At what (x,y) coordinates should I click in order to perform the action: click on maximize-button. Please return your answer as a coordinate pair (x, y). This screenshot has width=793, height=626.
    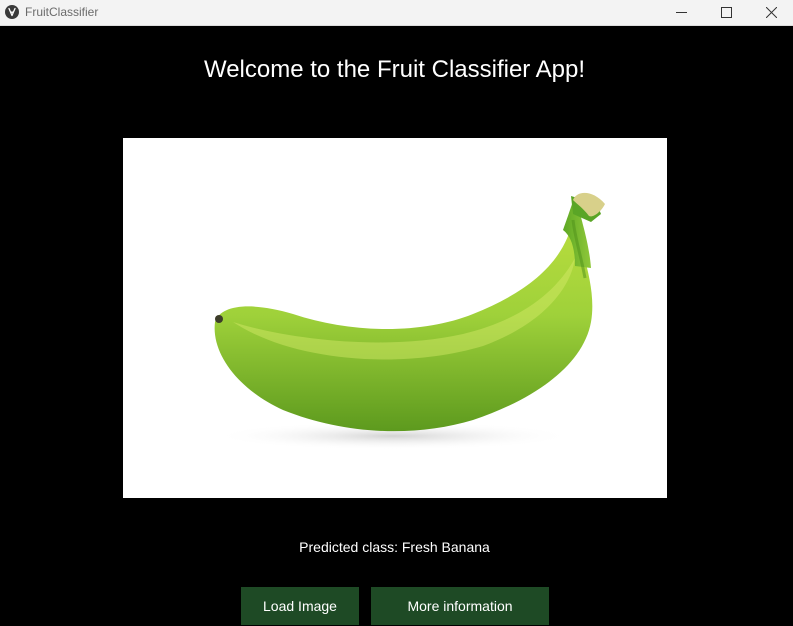
    Looking at the image, I should click on (726, 13).